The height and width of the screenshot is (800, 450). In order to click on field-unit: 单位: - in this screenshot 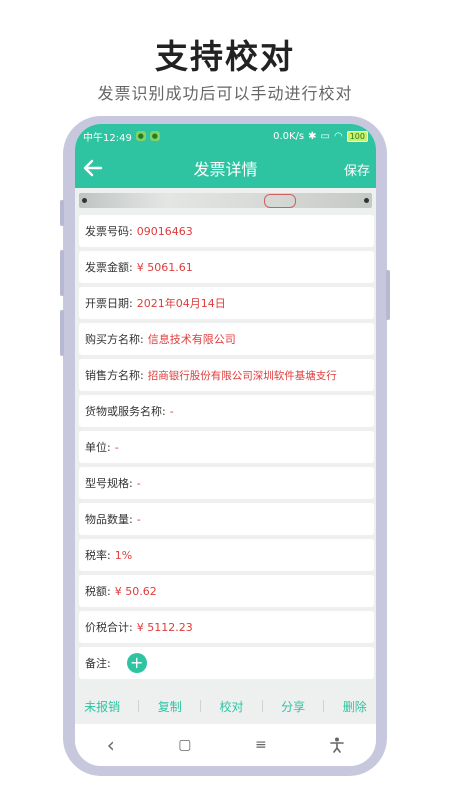, I will do `click(226, 447)`.